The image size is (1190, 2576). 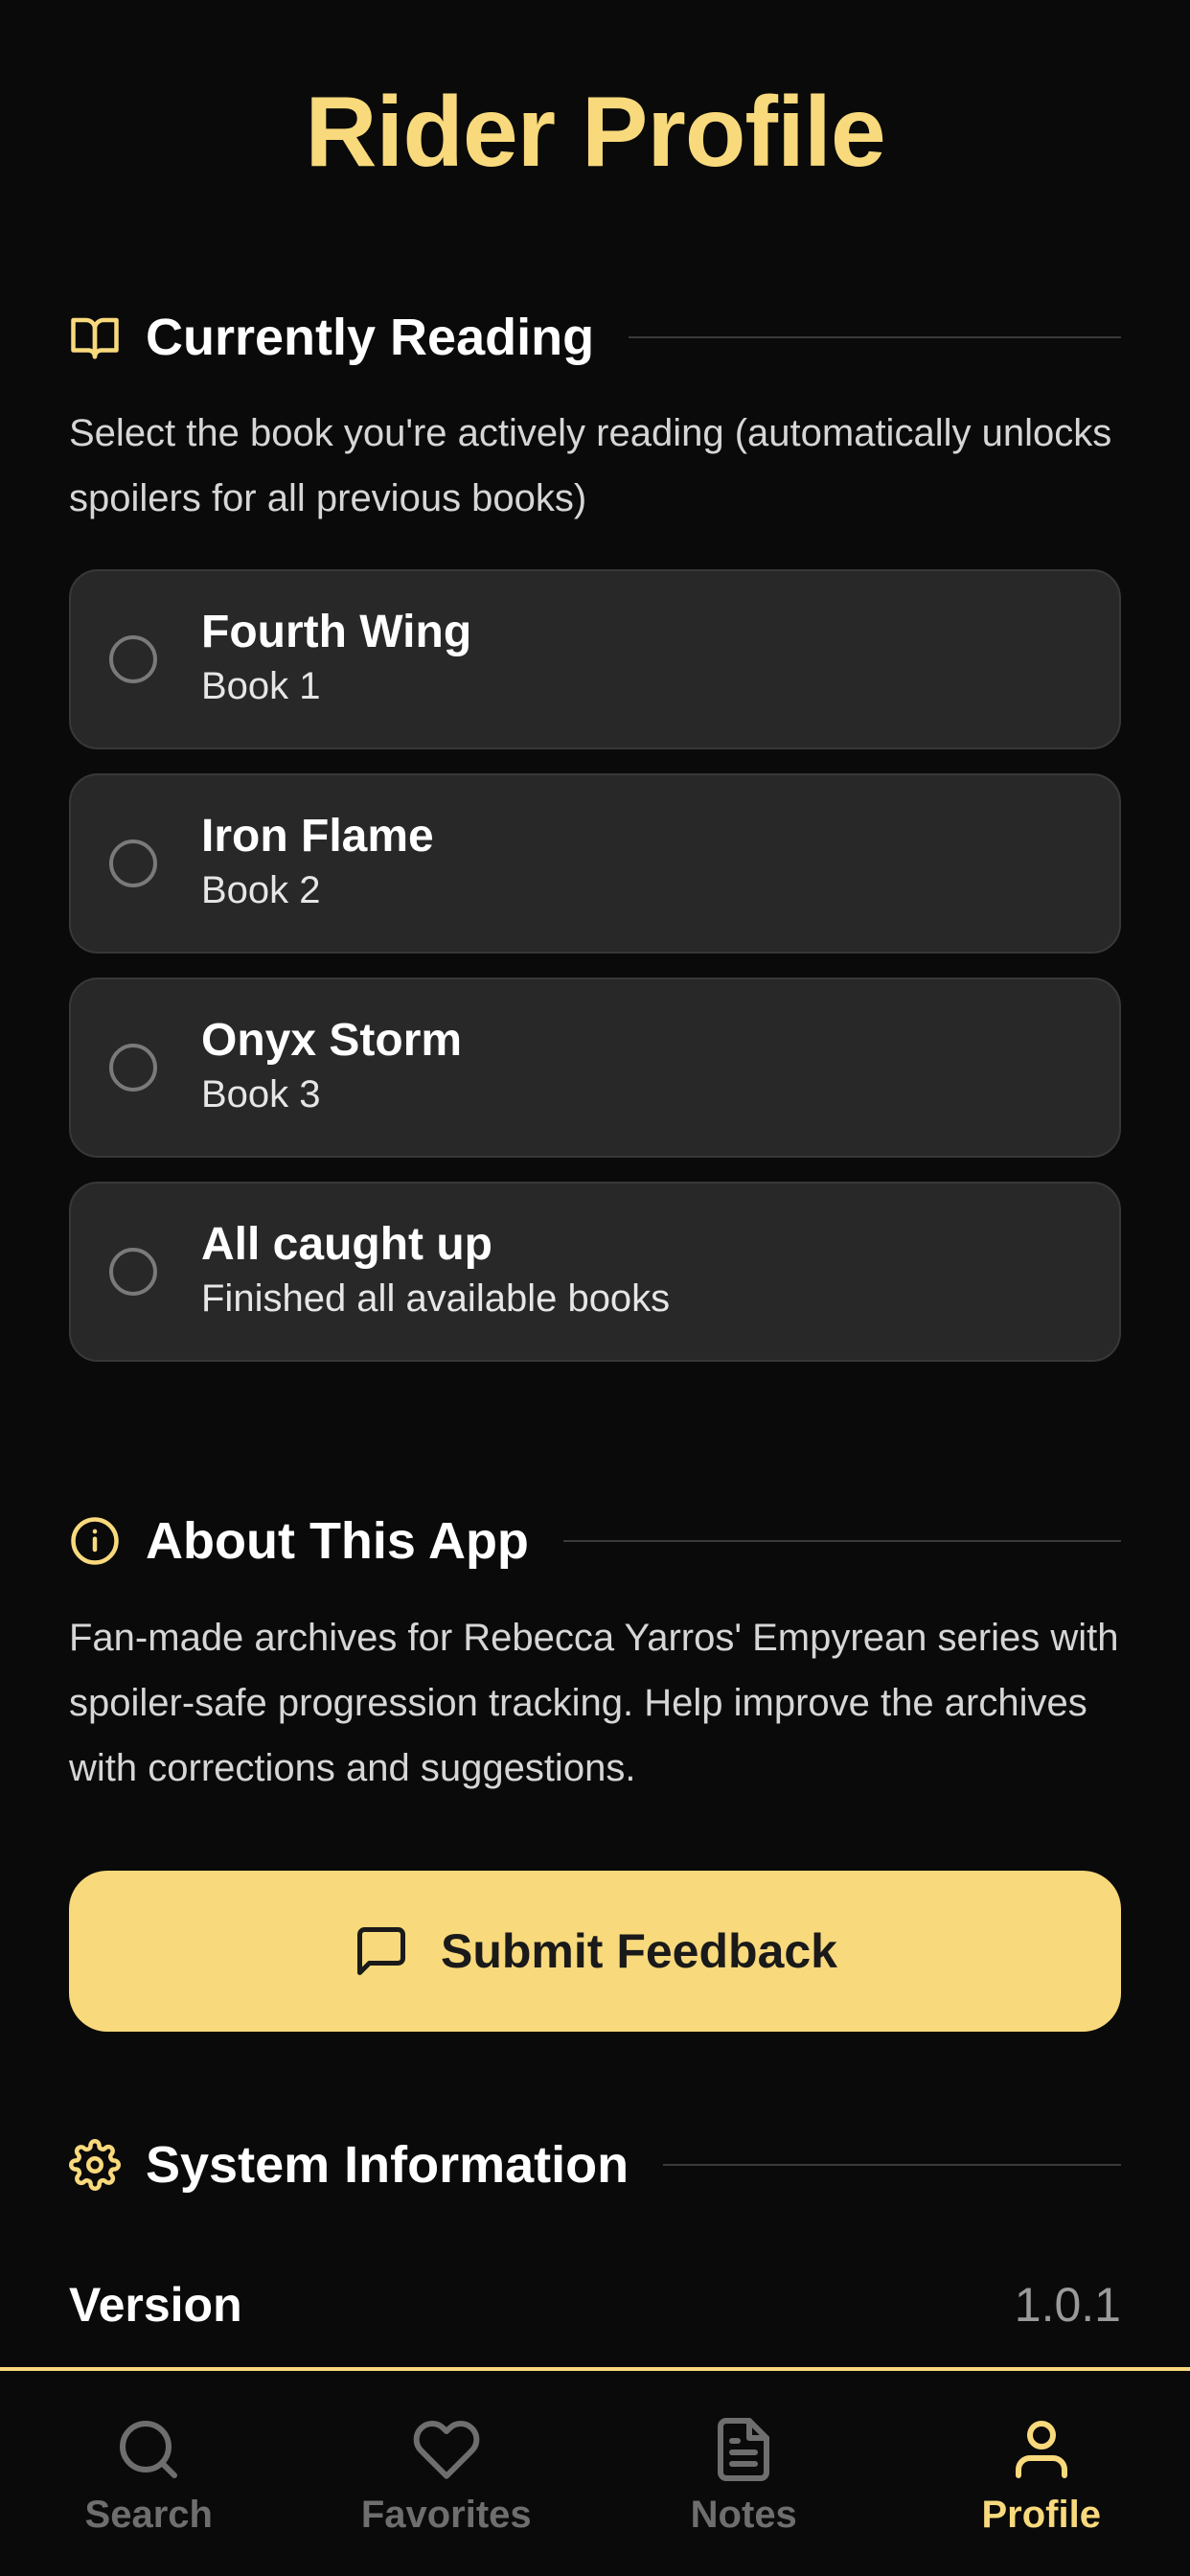 I want to click on book-option-onyx-storm: Onyx Storm Book 3, so click(x=595, y=1068).